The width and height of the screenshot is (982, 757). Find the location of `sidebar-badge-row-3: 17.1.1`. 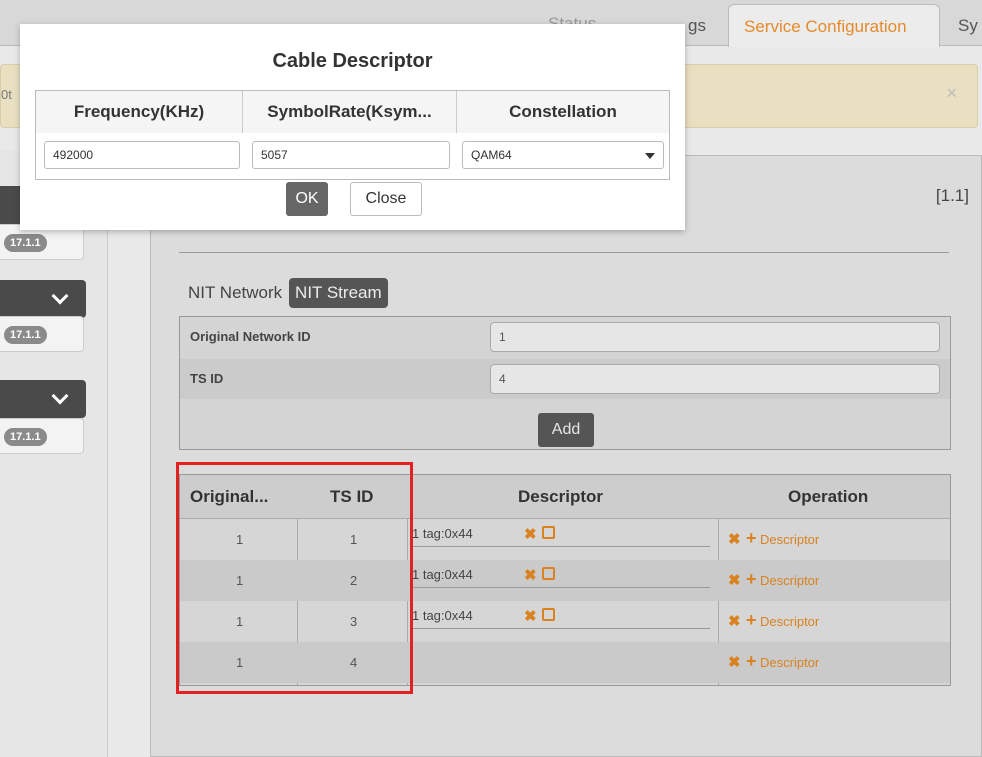

sidebar-badge-row-3: 17.1.1 is located at coordinates (42, 436).